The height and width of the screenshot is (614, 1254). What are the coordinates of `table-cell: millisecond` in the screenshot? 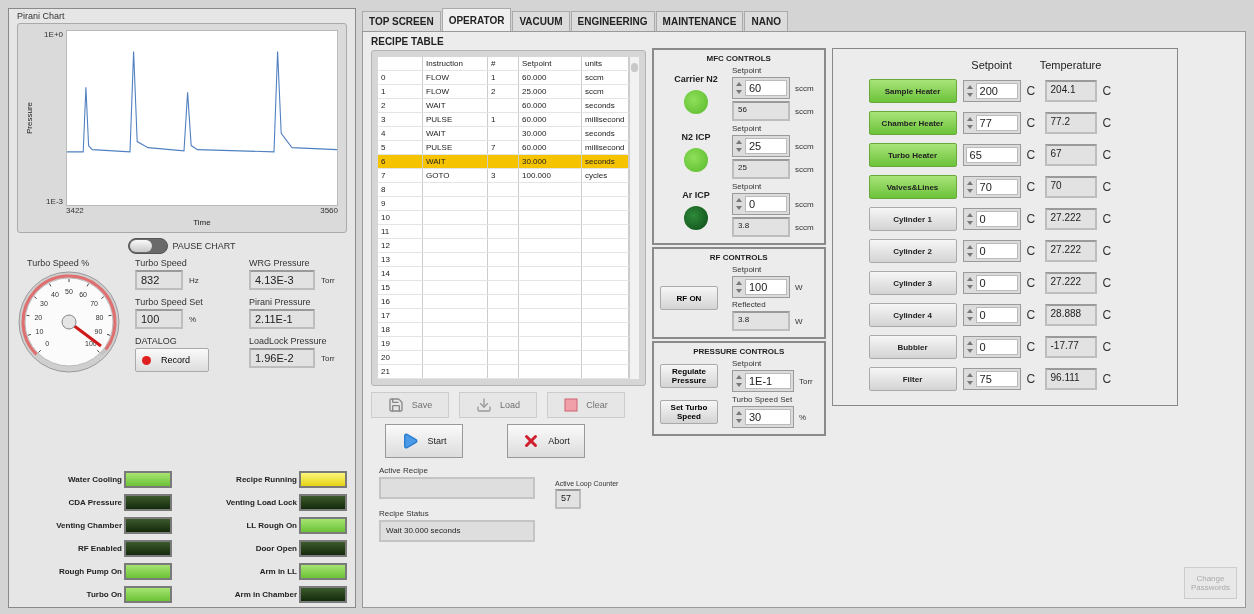 It's located at (605, 119).